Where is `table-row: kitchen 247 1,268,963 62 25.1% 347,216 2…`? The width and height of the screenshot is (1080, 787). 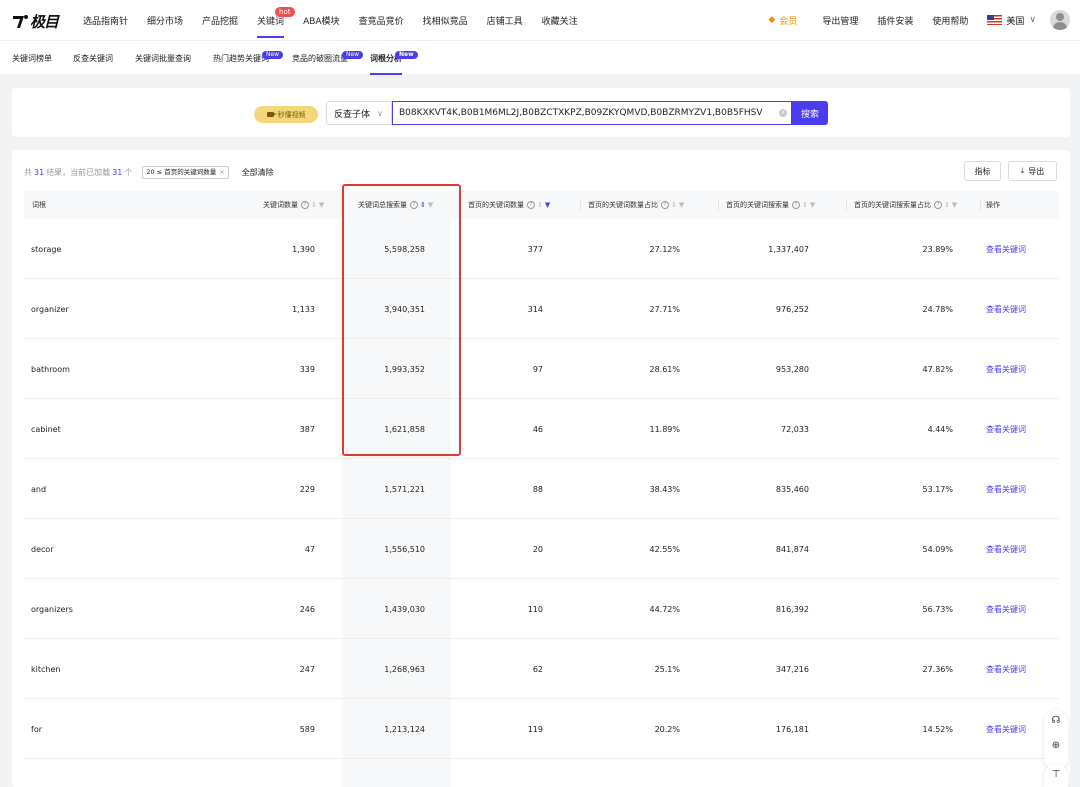
table-row: kitchen 247 1,268,963 62 25.1% 347,216 2… is located at coordinates (541, 669).